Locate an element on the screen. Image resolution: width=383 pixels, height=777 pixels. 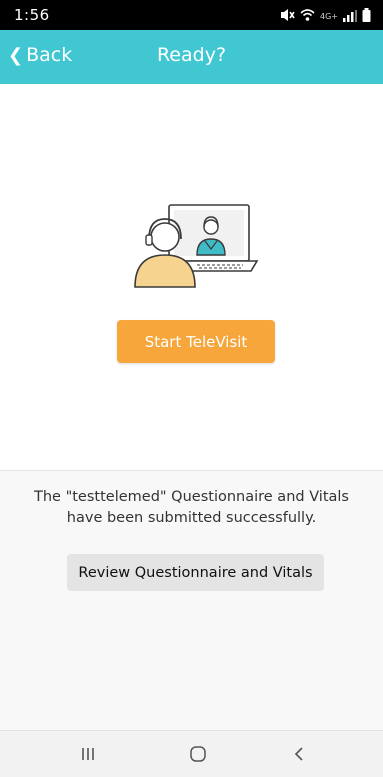
start-televisit-button: Start TeleVisit is located at coordinates (196, 341).